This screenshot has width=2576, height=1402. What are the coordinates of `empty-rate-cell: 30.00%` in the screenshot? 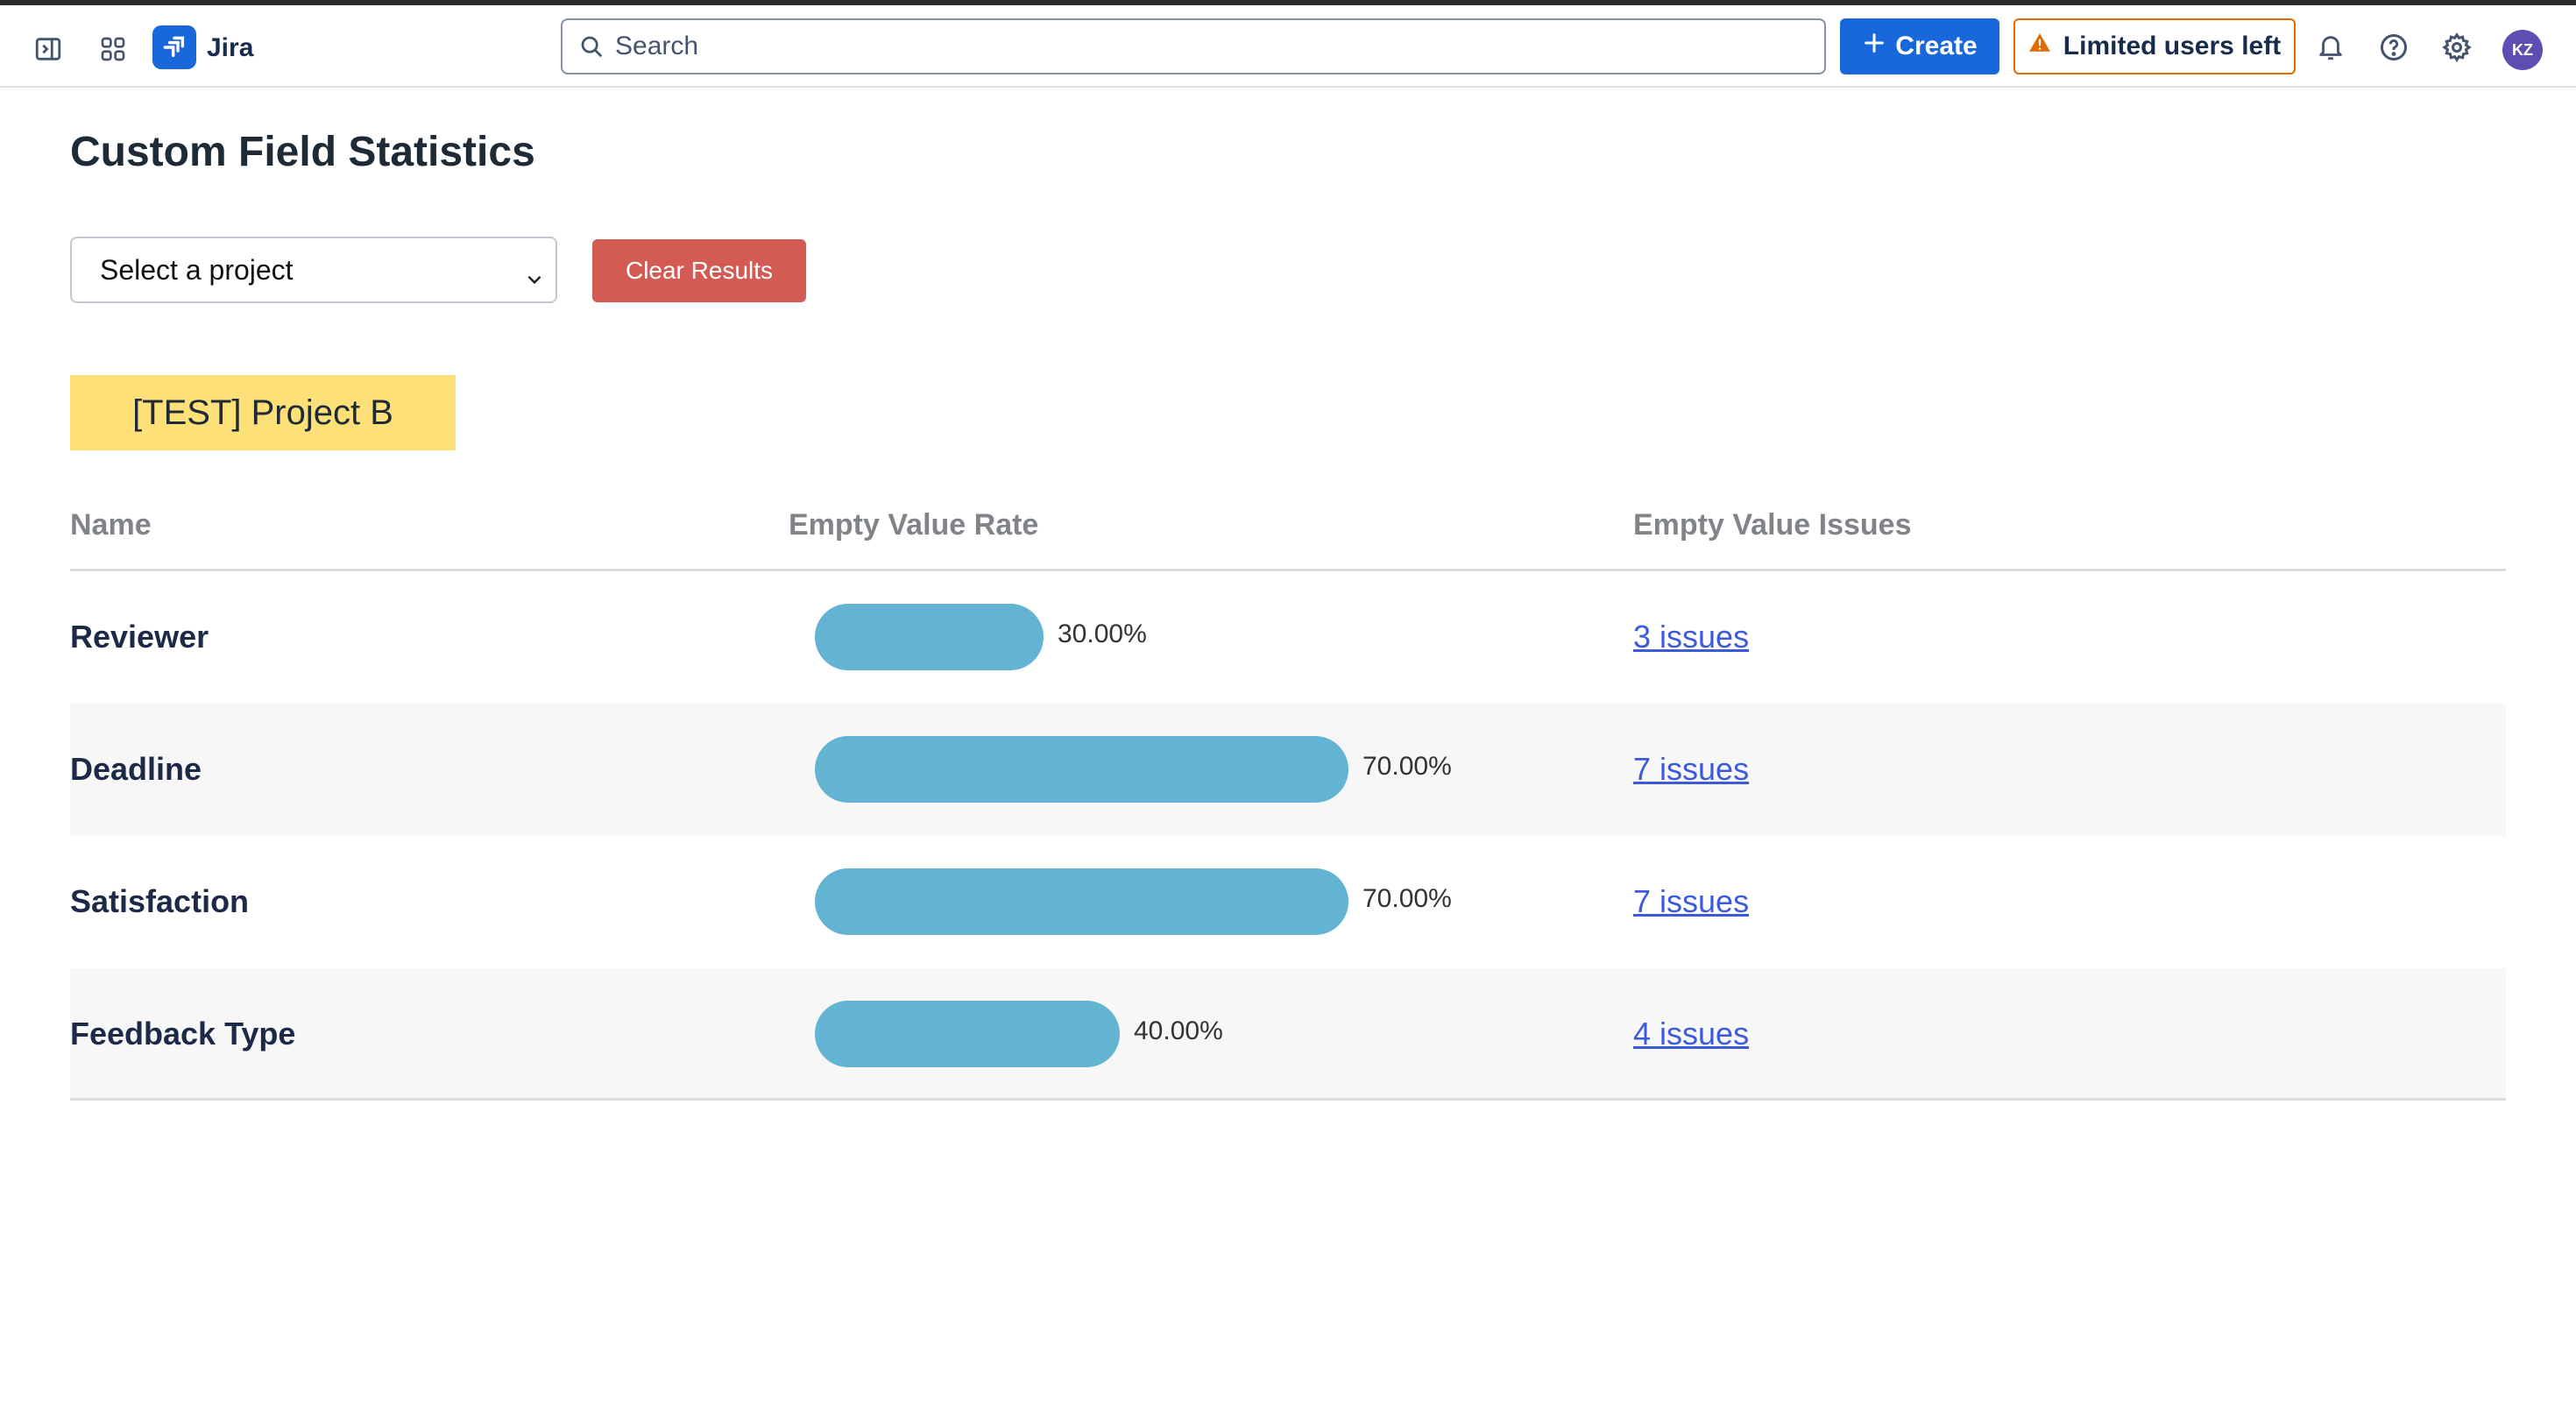 It's located at (1253, 637).